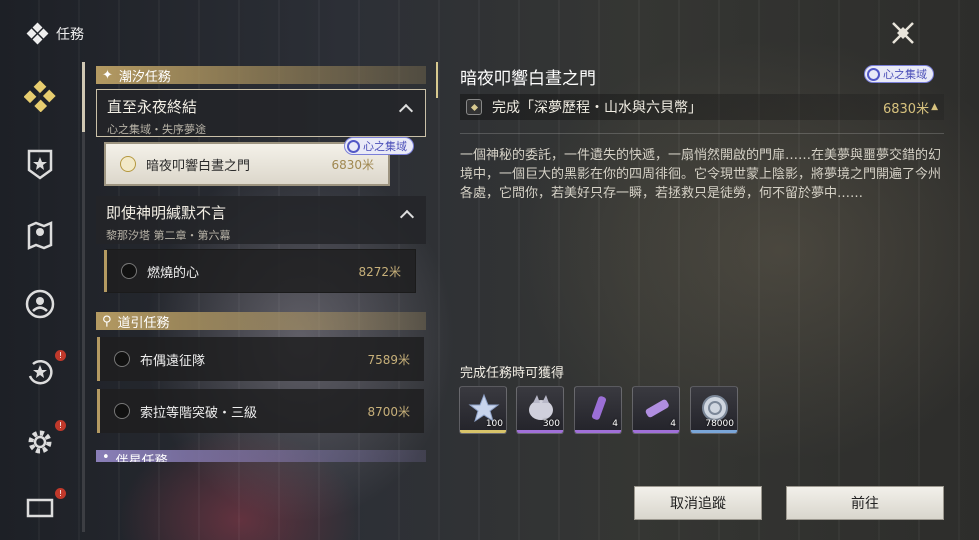 The width and height of the screenshot is (979, 540). I want to click on sidebar-item-tasks, so click(40, 96).